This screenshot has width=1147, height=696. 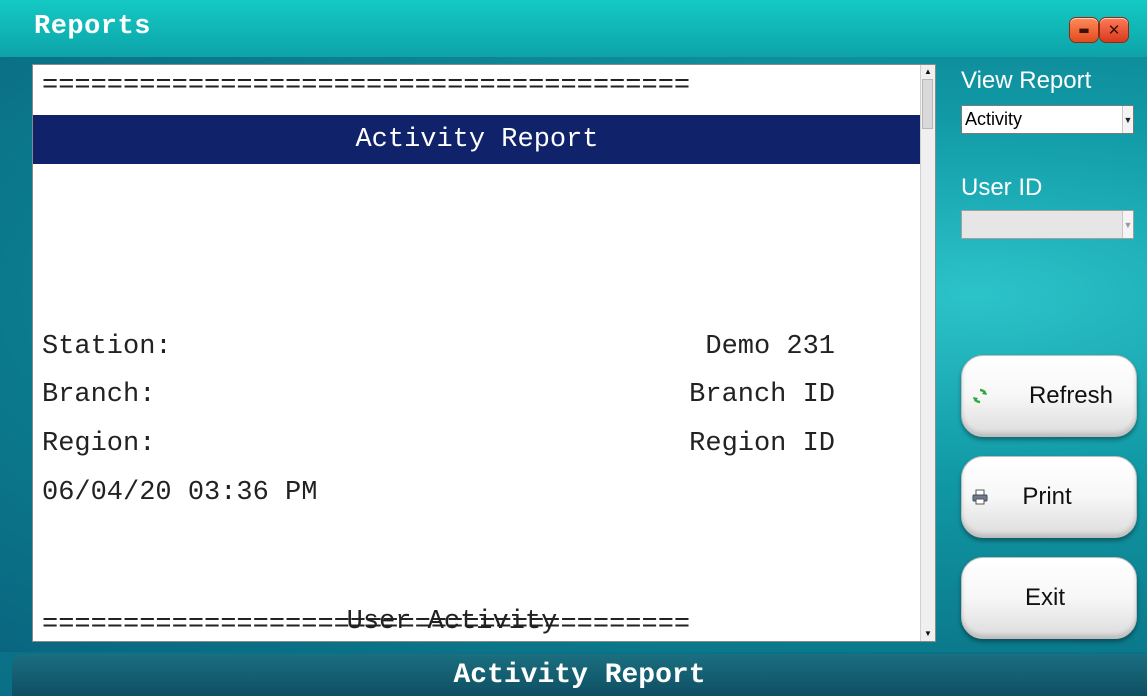 What do you see at coordinates (980, 398) in the screenshot?
I see `refresh-icon` at bounding box center [980, 398].